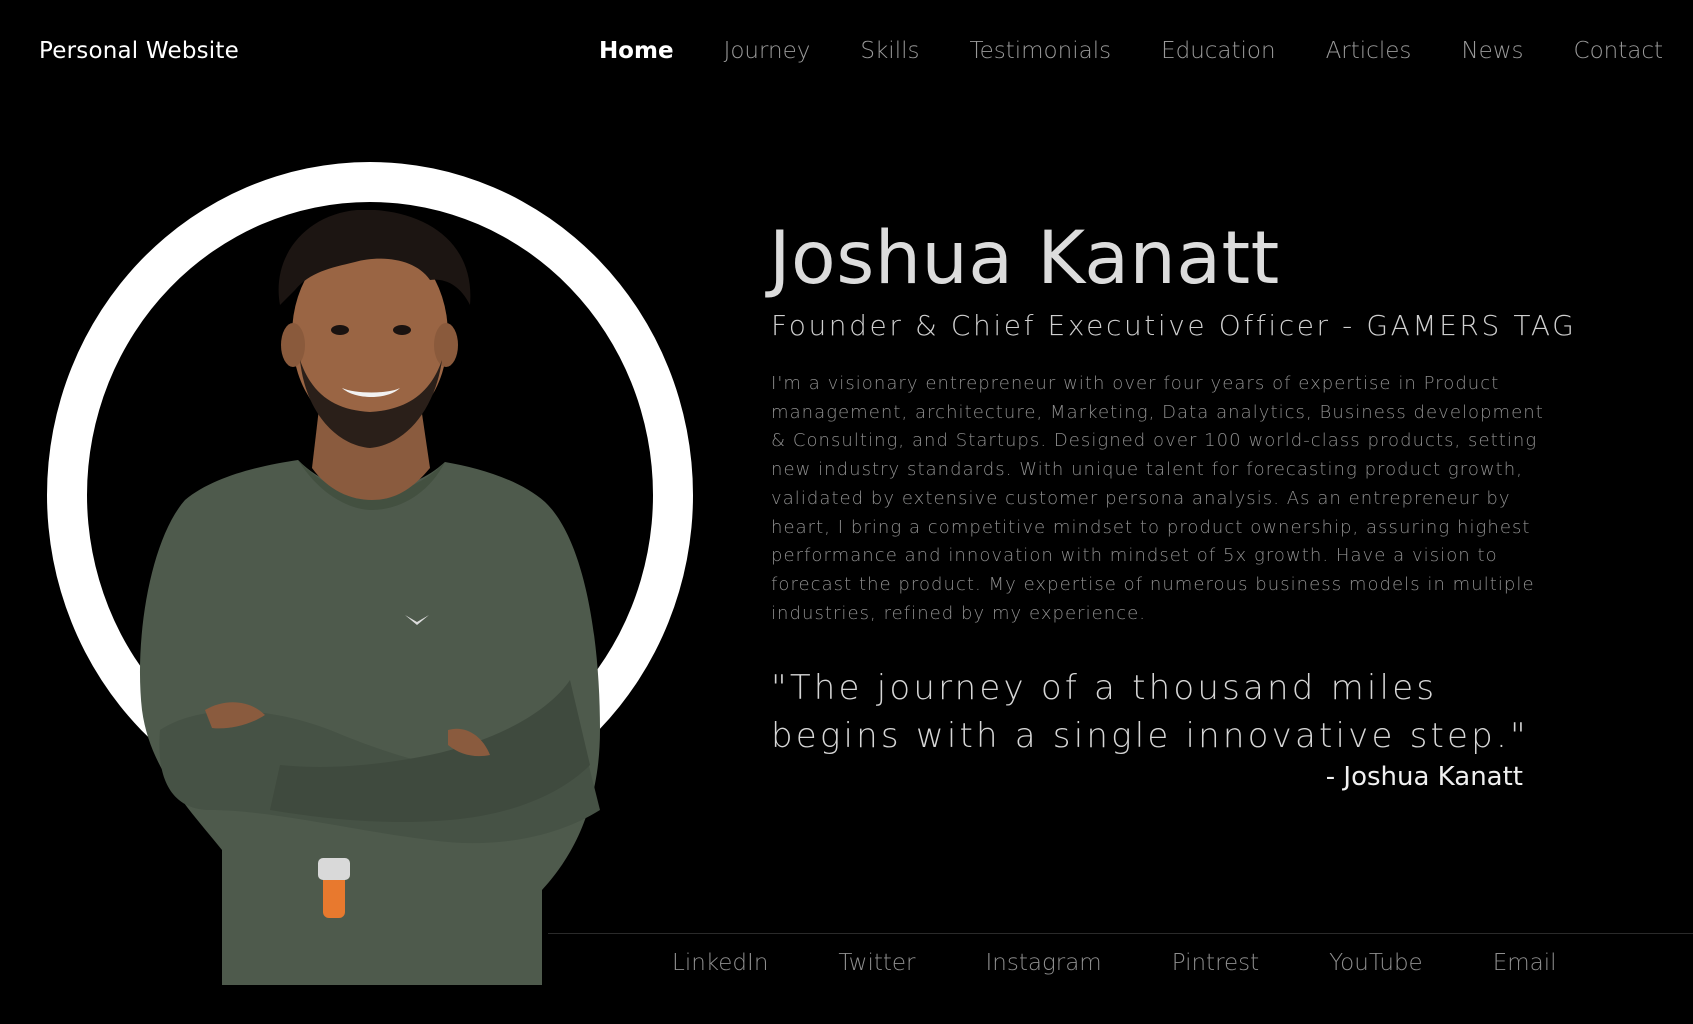 Image resolution: width=1693 pixels, height=1024 pixels. I want to click on site-brand: Personal Website, so click(139, 51).